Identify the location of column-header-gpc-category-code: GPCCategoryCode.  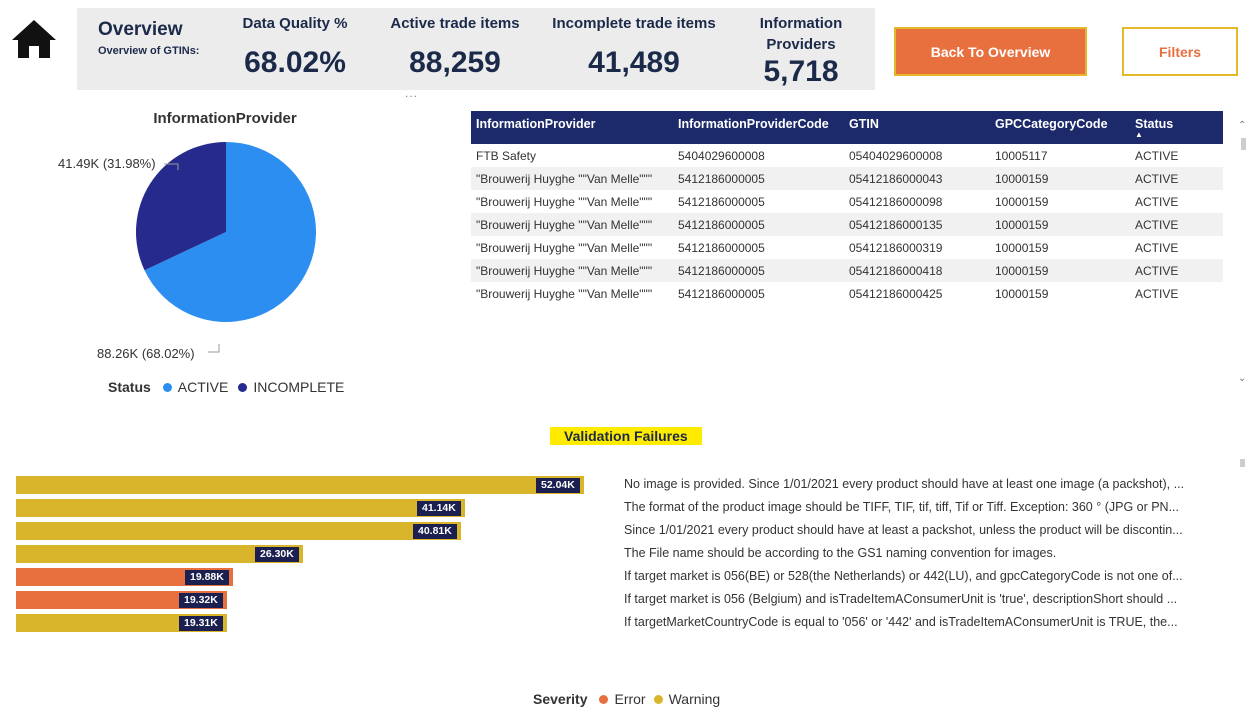
(1060, 127).